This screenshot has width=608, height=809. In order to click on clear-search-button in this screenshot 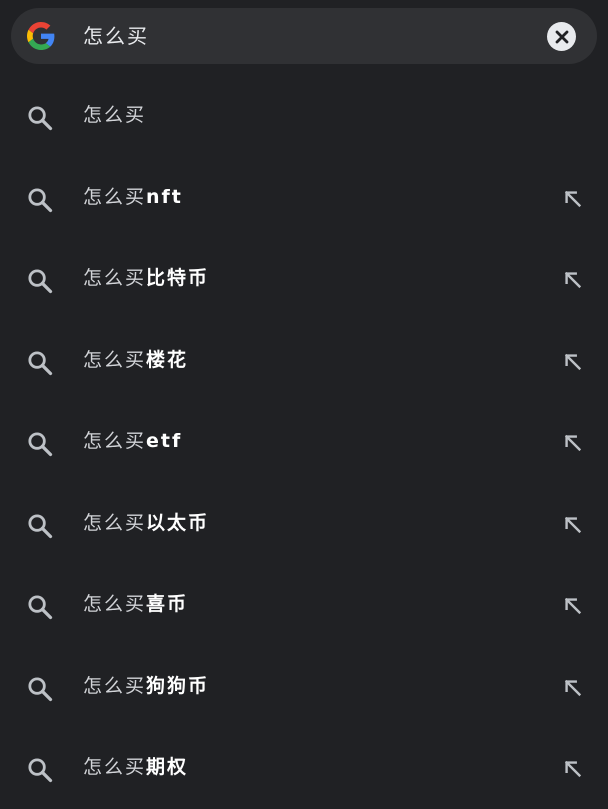, I will do `click(561, 36)`.